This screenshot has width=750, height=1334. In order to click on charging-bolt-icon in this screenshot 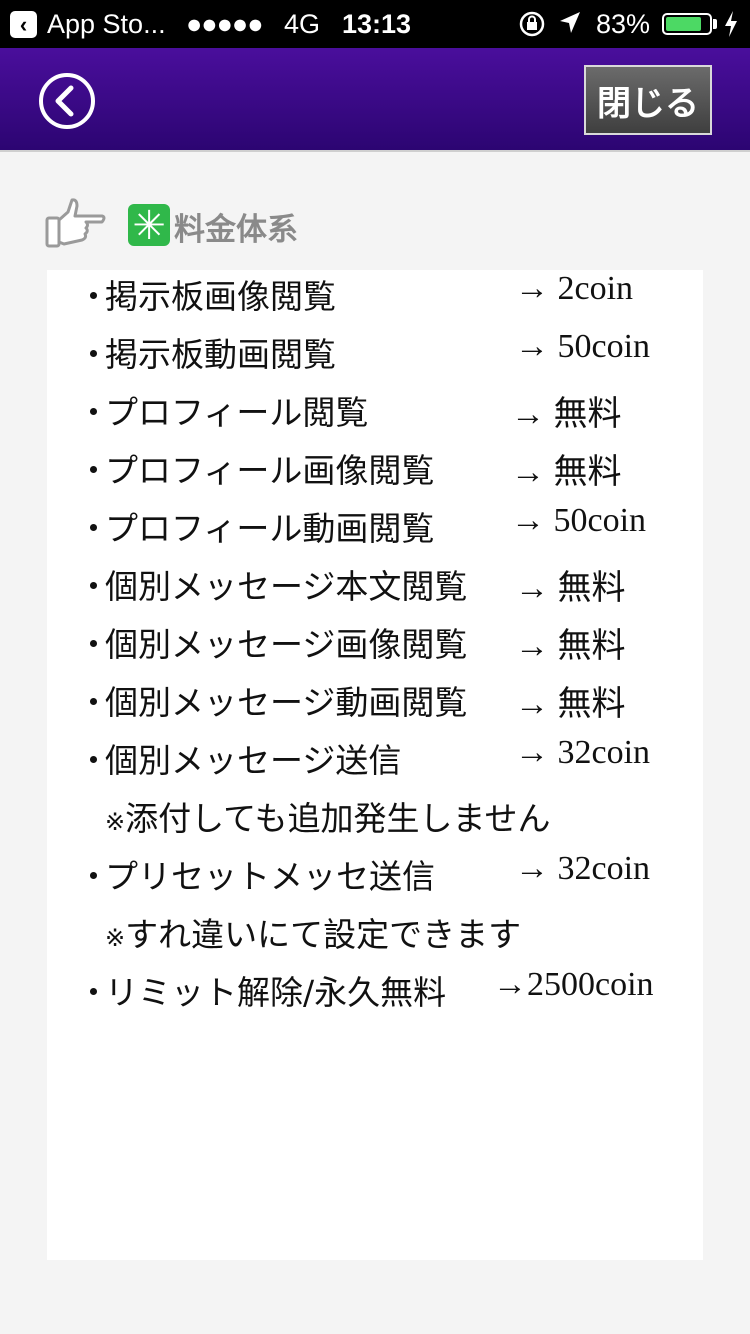, I will do `click(731, 24)`.